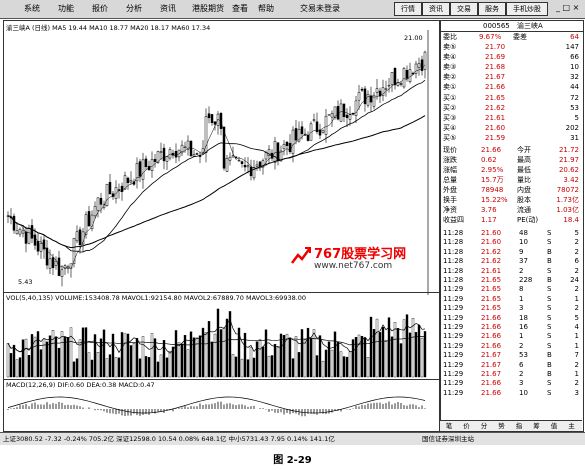 The height and width of the screenshot is (470, 585). I want to click on stat-label: 总量, so click(450, 180).